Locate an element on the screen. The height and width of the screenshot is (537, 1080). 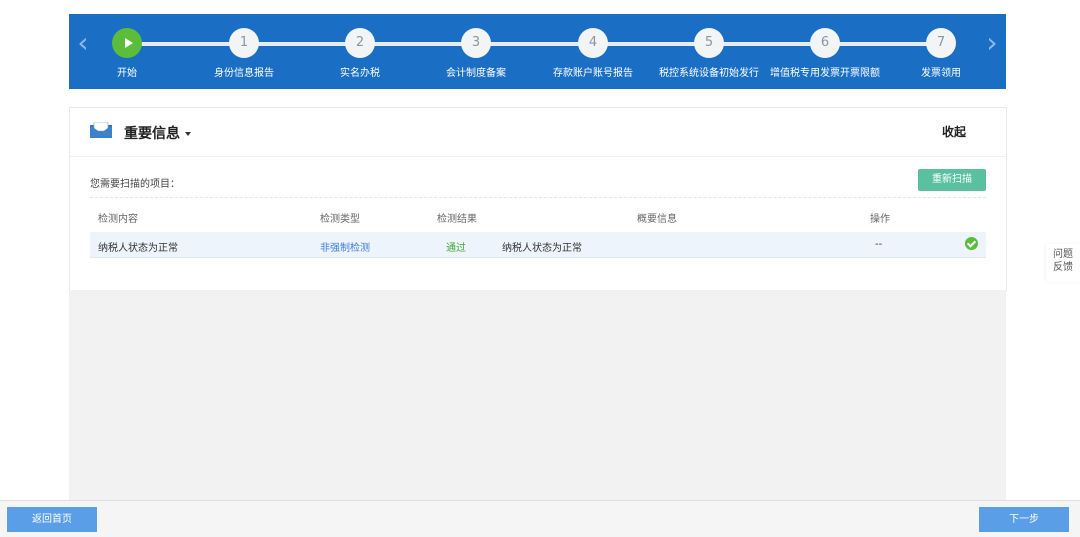
feedback-label-line1: 问题 is located at coordinates (1063, 254).